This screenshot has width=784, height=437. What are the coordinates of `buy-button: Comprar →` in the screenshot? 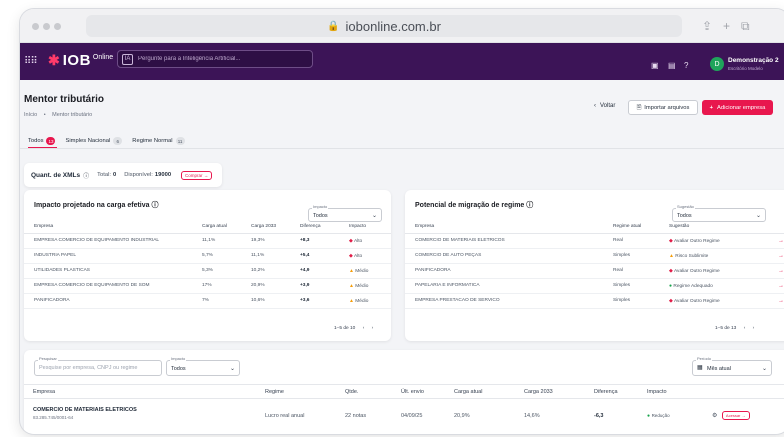 It's located at (197, 175).